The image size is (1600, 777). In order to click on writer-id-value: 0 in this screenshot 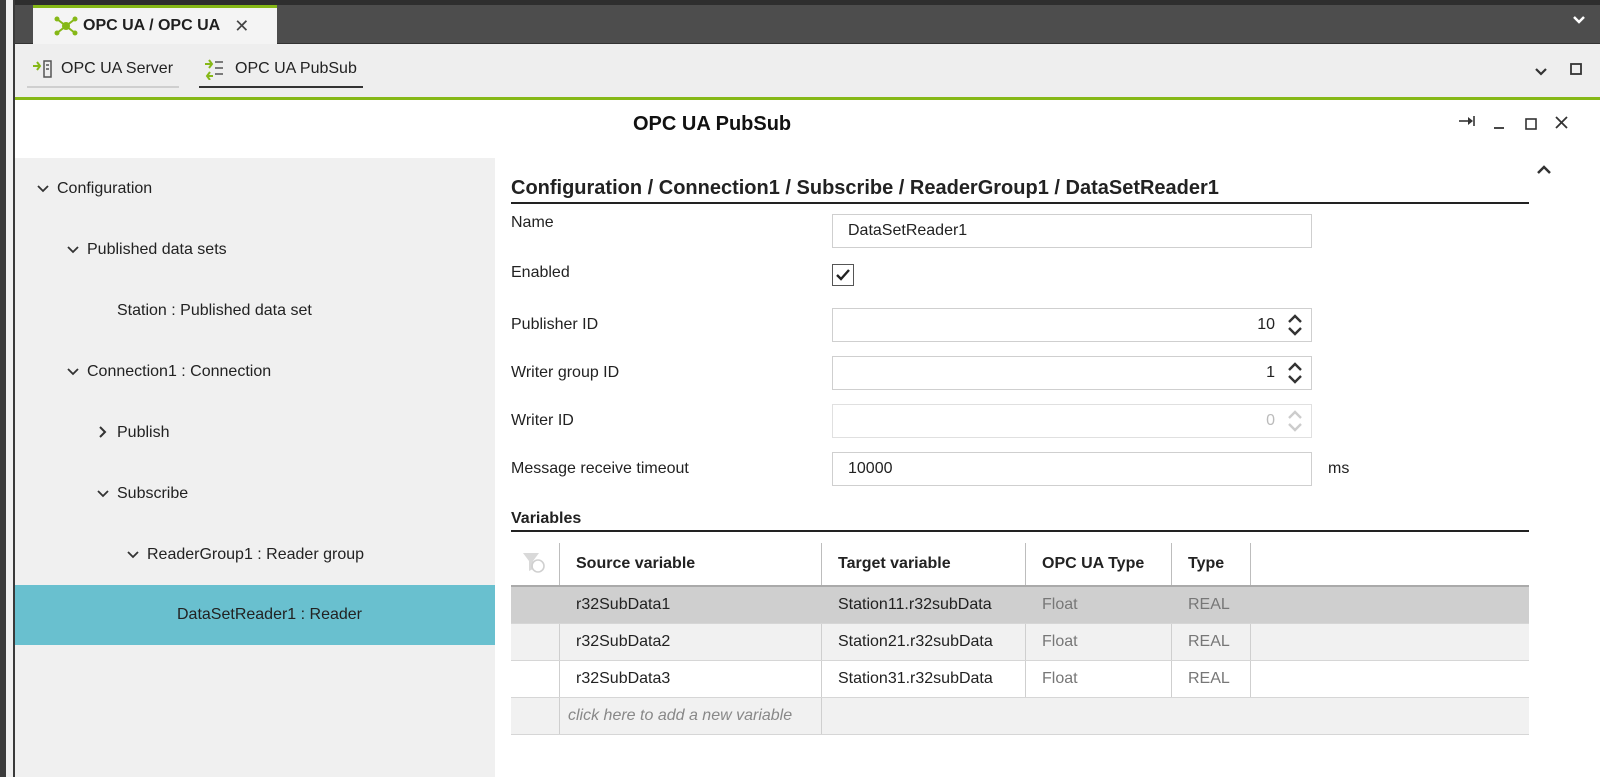, I will do `click(1270, 420)`.